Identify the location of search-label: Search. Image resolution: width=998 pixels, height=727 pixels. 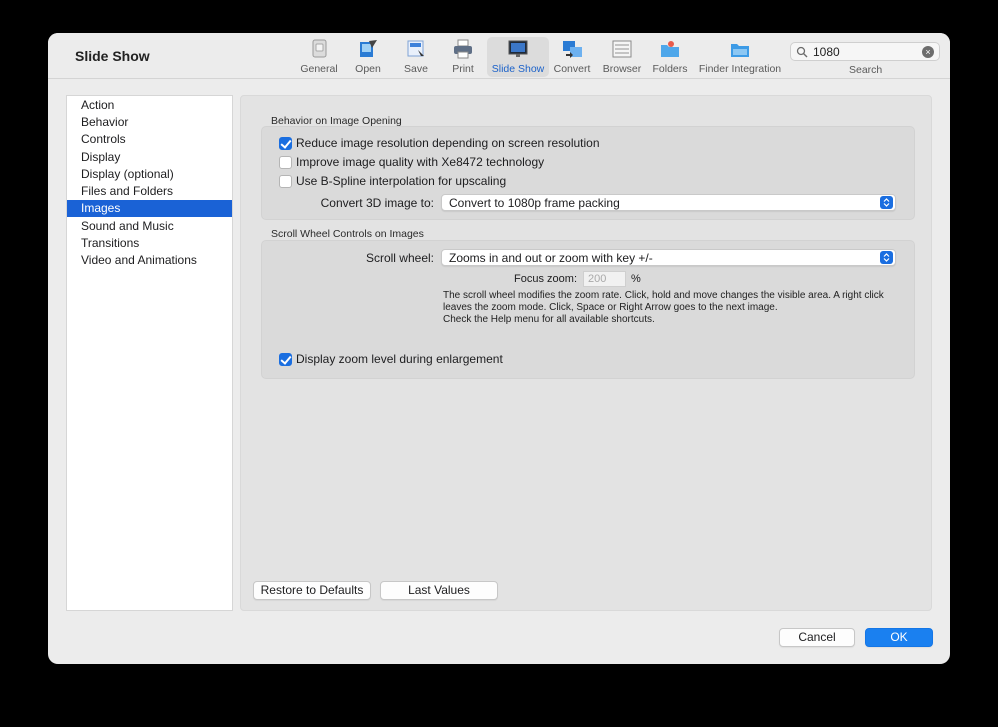
(866, 70).